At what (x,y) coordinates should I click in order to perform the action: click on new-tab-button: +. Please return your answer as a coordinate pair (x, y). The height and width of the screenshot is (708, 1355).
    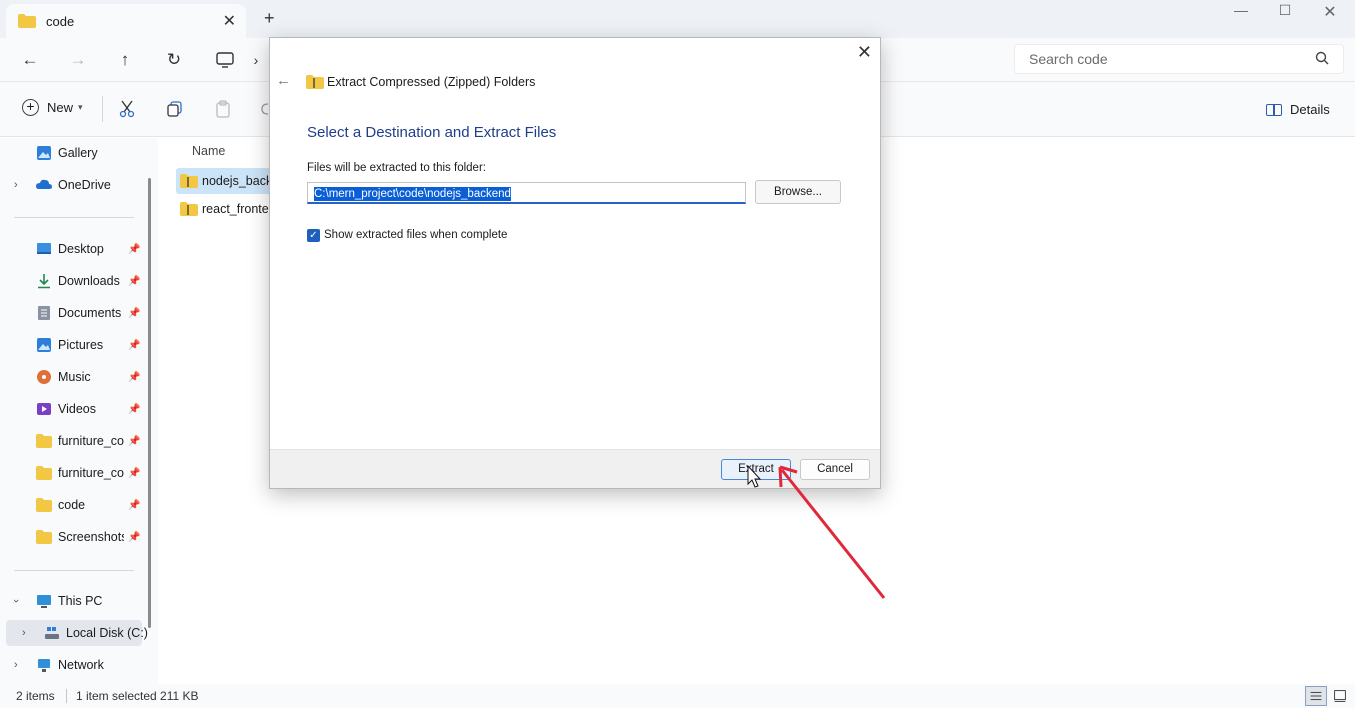
    Looking at the image, I should click on (269, 18).